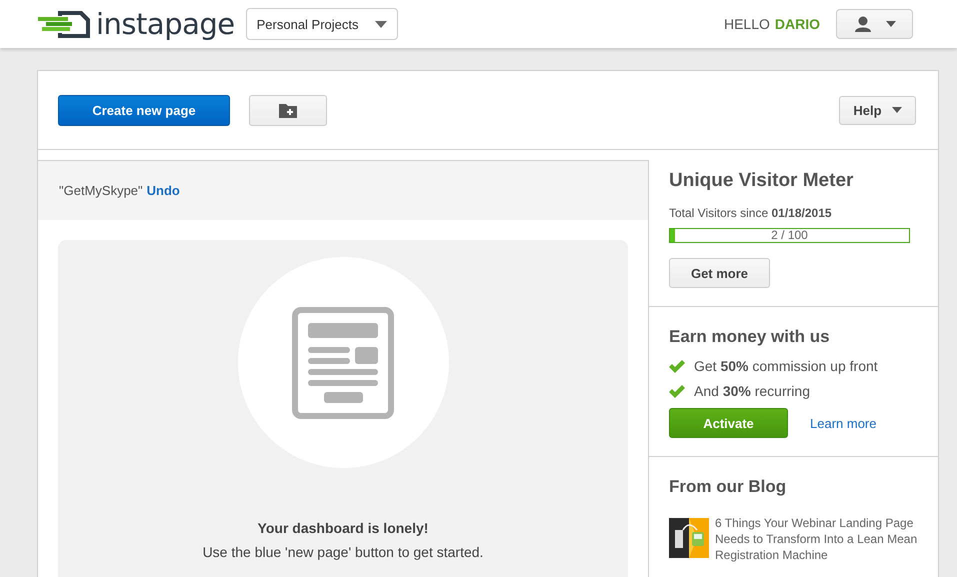 The width and height of the screenshot is (957, 577). What do you see at coordinates (101, 190) in the screenshot?
I see `notice-text: "GetMySkype"` at bounding box center [101, 190].